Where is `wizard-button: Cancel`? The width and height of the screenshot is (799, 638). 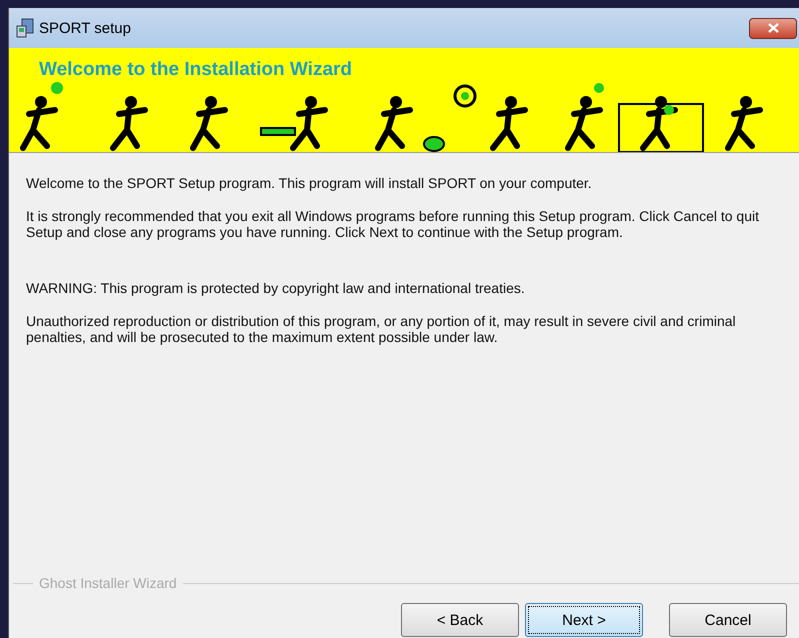
wizard-button: Cancel is located at coordinates (728, 620).